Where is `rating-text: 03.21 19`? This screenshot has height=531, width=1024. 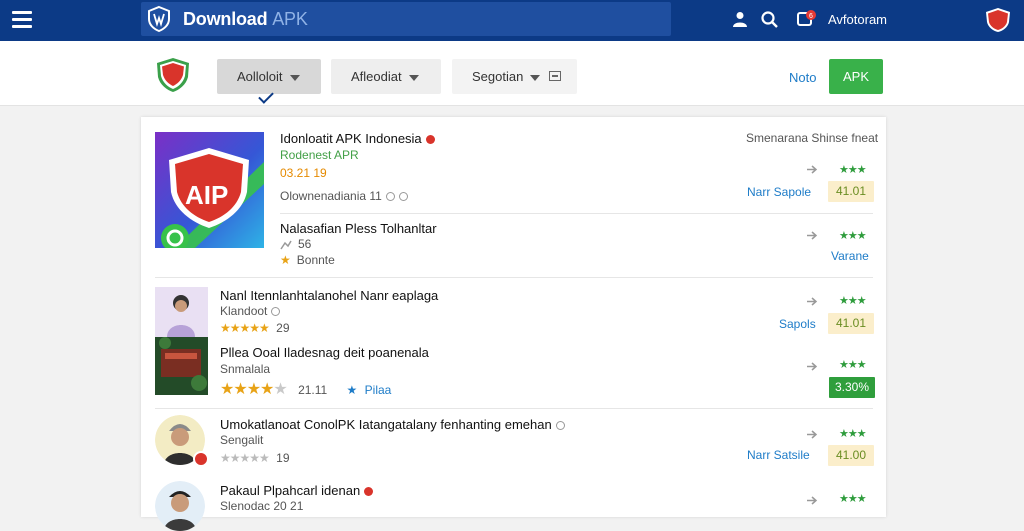 rating-text: 03.21 19 is located at coordinates (303, 173).